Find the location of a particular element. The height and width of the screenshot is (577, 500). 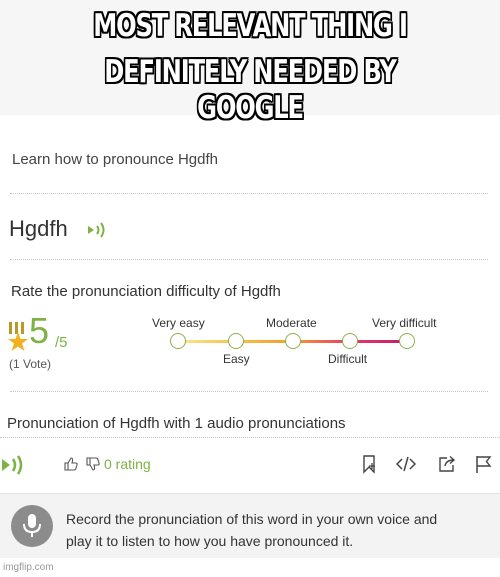

learn-heading: Learn how to pronounce Hgdfh is located at coordinates (115, 159).